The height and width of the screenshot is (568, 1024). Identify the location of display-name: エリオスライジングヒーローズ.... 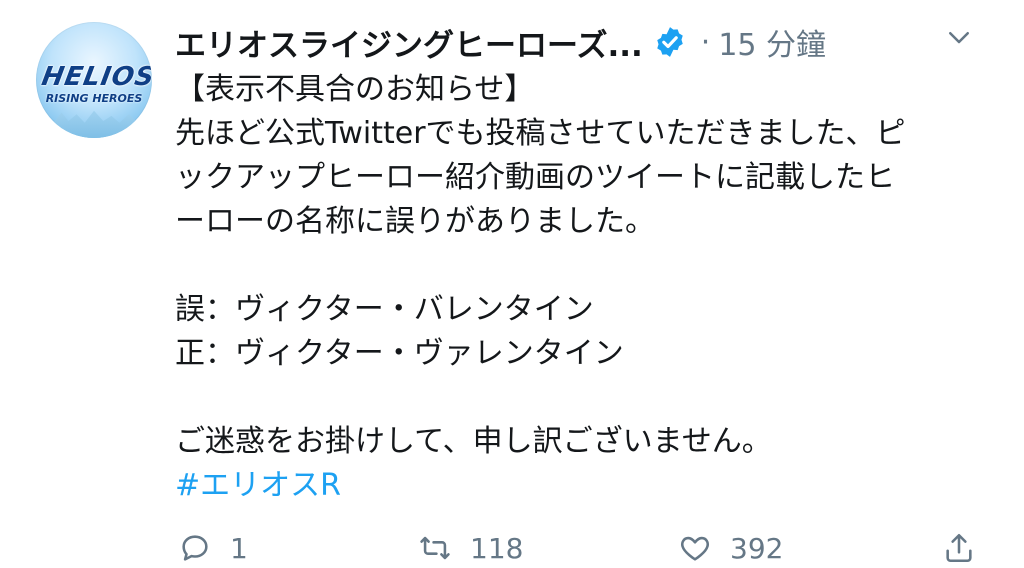
(409, 42).